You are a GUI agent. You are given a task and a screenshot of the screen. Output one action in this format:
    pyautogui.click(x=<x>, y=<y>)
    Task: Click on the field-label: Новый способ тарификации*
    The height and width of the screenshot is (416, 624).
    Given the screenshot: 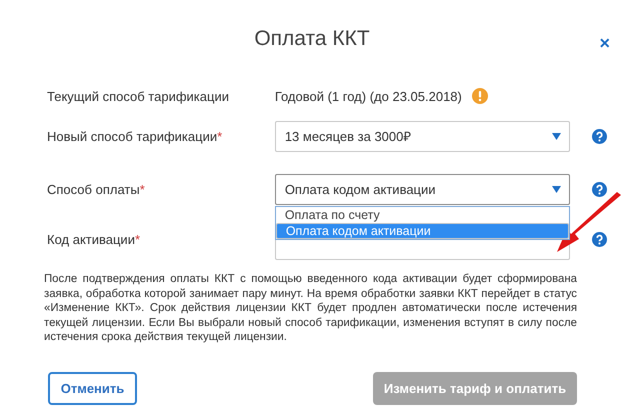 What is the action you would take?
    pyautogui.click(x=134, y=136)
    